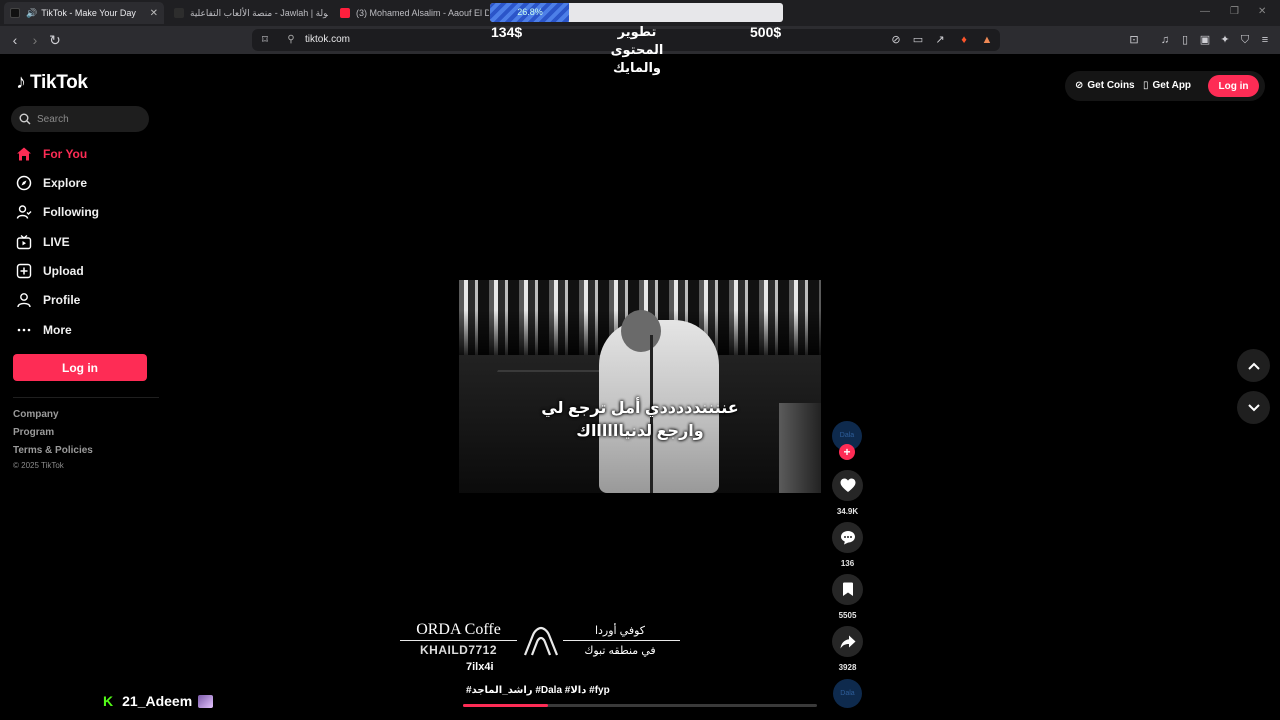  I want to click on compass-icon, so click(24, 183).